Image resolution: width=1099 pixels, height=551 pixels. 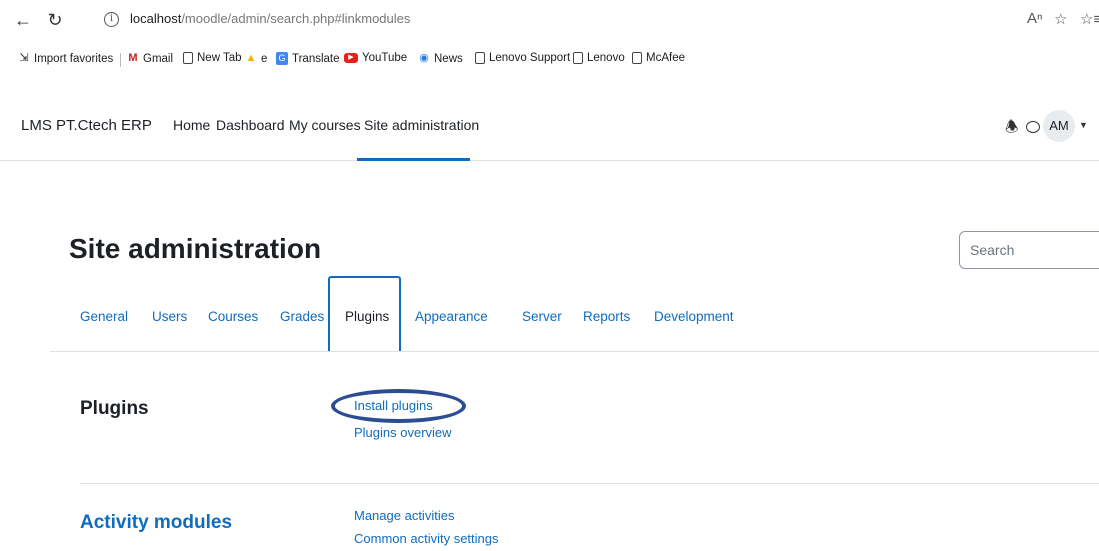 What do you see at coordinates (316, 58) in the screenshot?
I see `bookmark-label: Translate` at bounding box center [316, 58].